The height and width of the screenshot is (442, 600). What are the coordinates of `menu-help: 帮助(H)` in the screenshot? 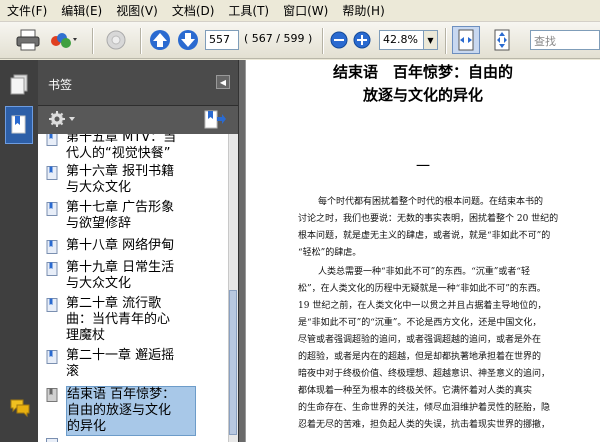 It's located at (363, 10).